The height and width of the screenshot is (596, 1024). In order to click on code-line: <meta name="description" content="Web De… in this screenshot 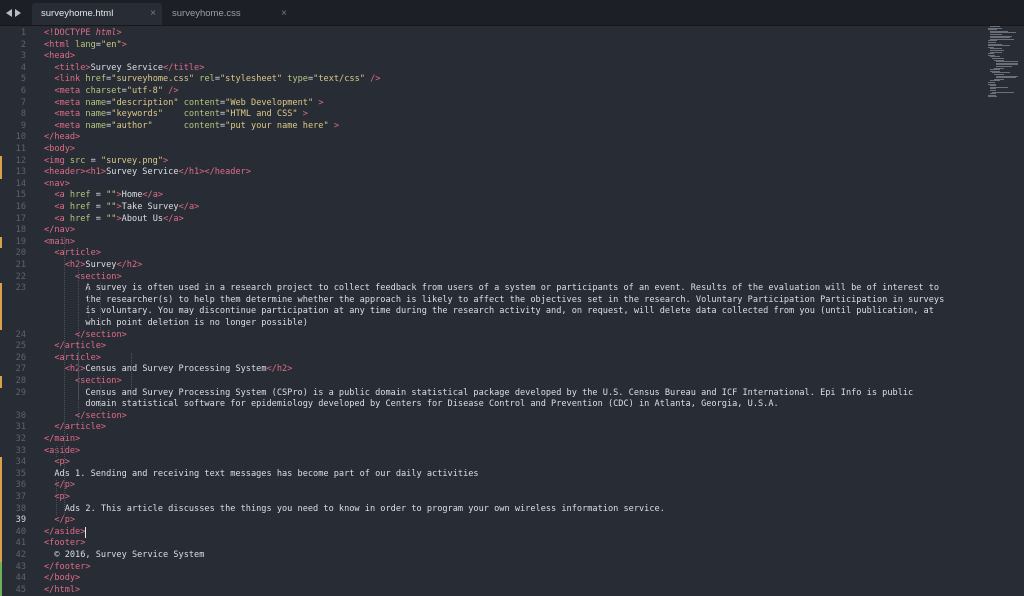, I will do `click(184, 103)`.